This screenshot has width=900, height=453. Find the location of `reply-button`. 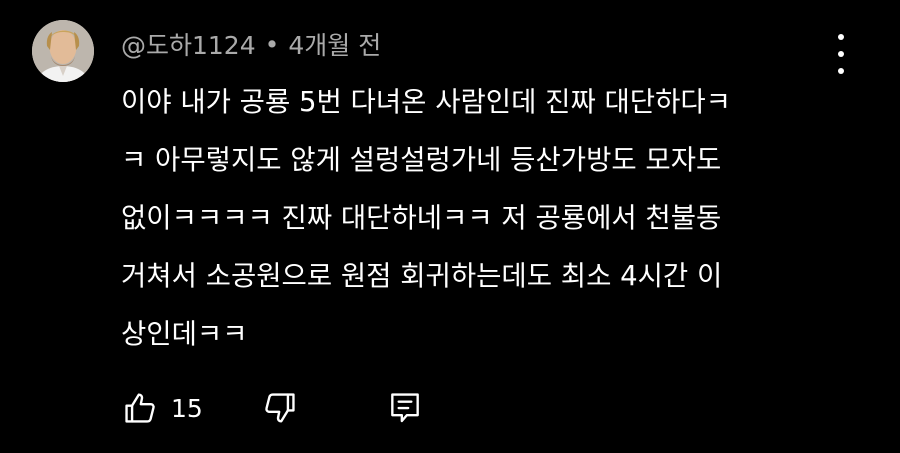

reply-button is located at coordinates (405, 408).